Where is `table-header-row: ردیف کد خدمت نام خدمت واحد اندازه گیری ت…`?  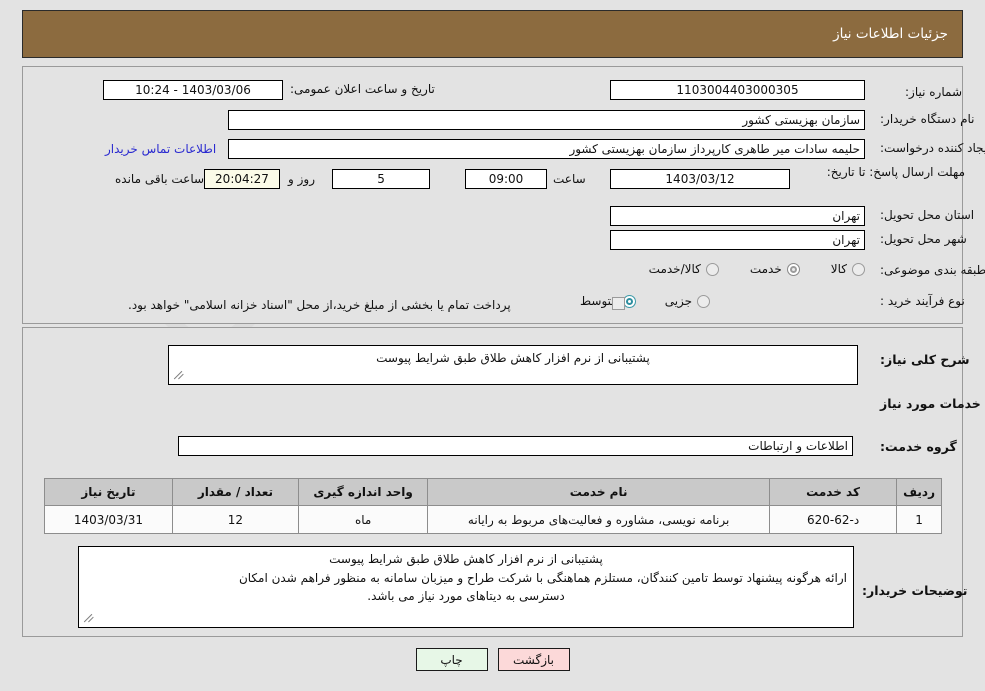 table-header-row: ردیف کد خدمت نام خدمت واحد اندازه گیری ت… is located at coordinates (493, 492).